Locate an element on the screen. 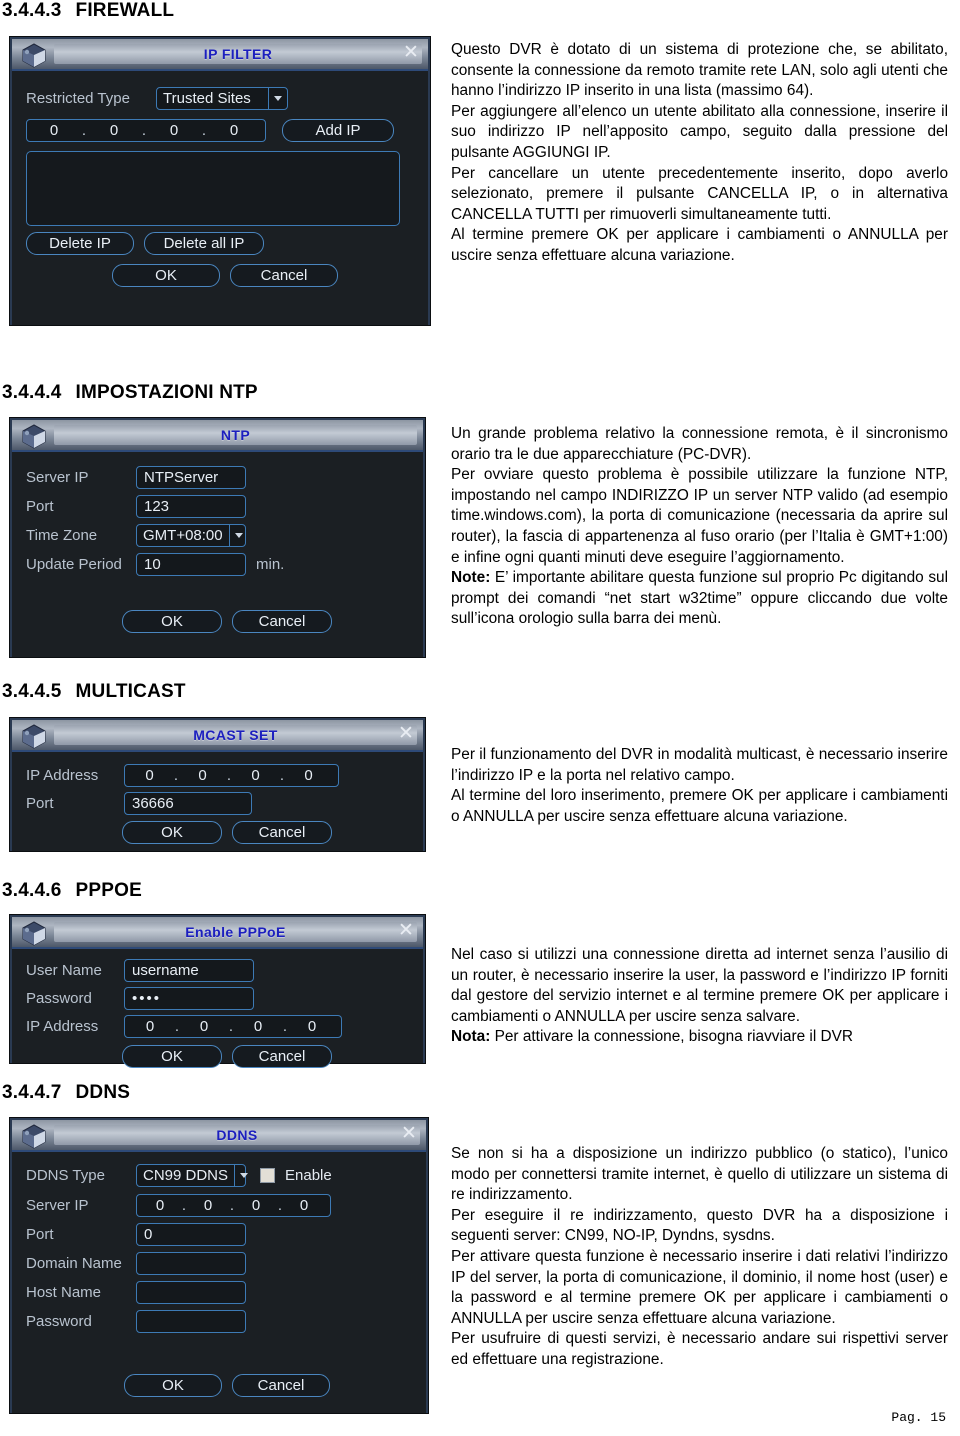  enable-checkbox is located at coordinates (267, 1175).